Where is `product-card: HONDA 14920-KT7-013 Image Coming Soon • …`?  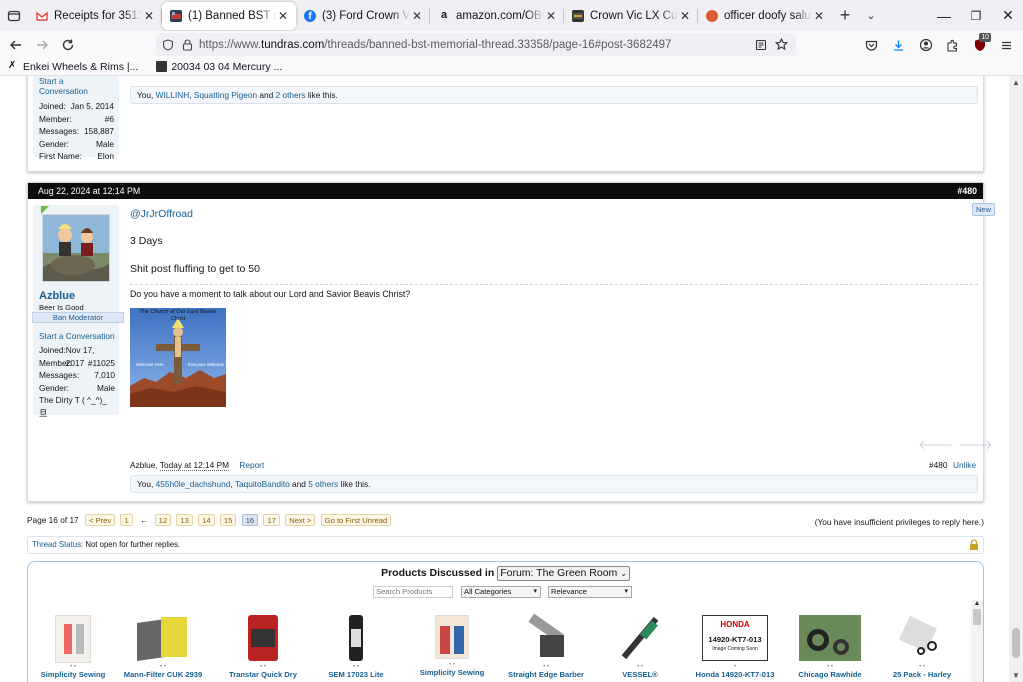 product-card: HONDA 14920-KT7-013 Image Coming Soon • … is located at coordinates (735, 647).